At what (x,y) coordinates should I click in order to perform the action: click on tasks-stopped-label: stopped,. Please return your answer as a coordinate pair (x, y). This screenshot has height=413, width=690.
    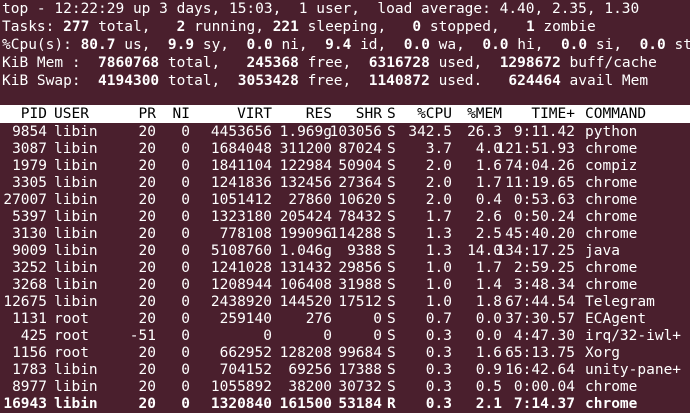
    Looking at the image, I should click on (465, 27).